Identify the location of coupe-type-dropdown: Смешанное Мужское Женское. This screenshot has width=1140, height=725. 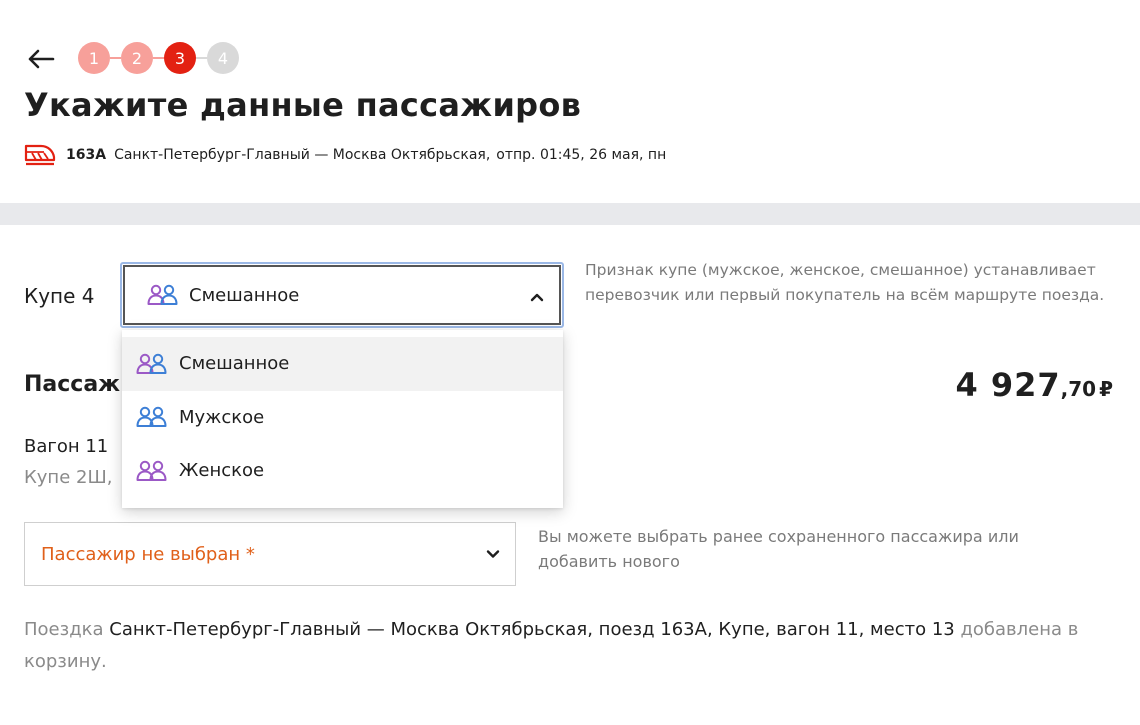
(342, 419).